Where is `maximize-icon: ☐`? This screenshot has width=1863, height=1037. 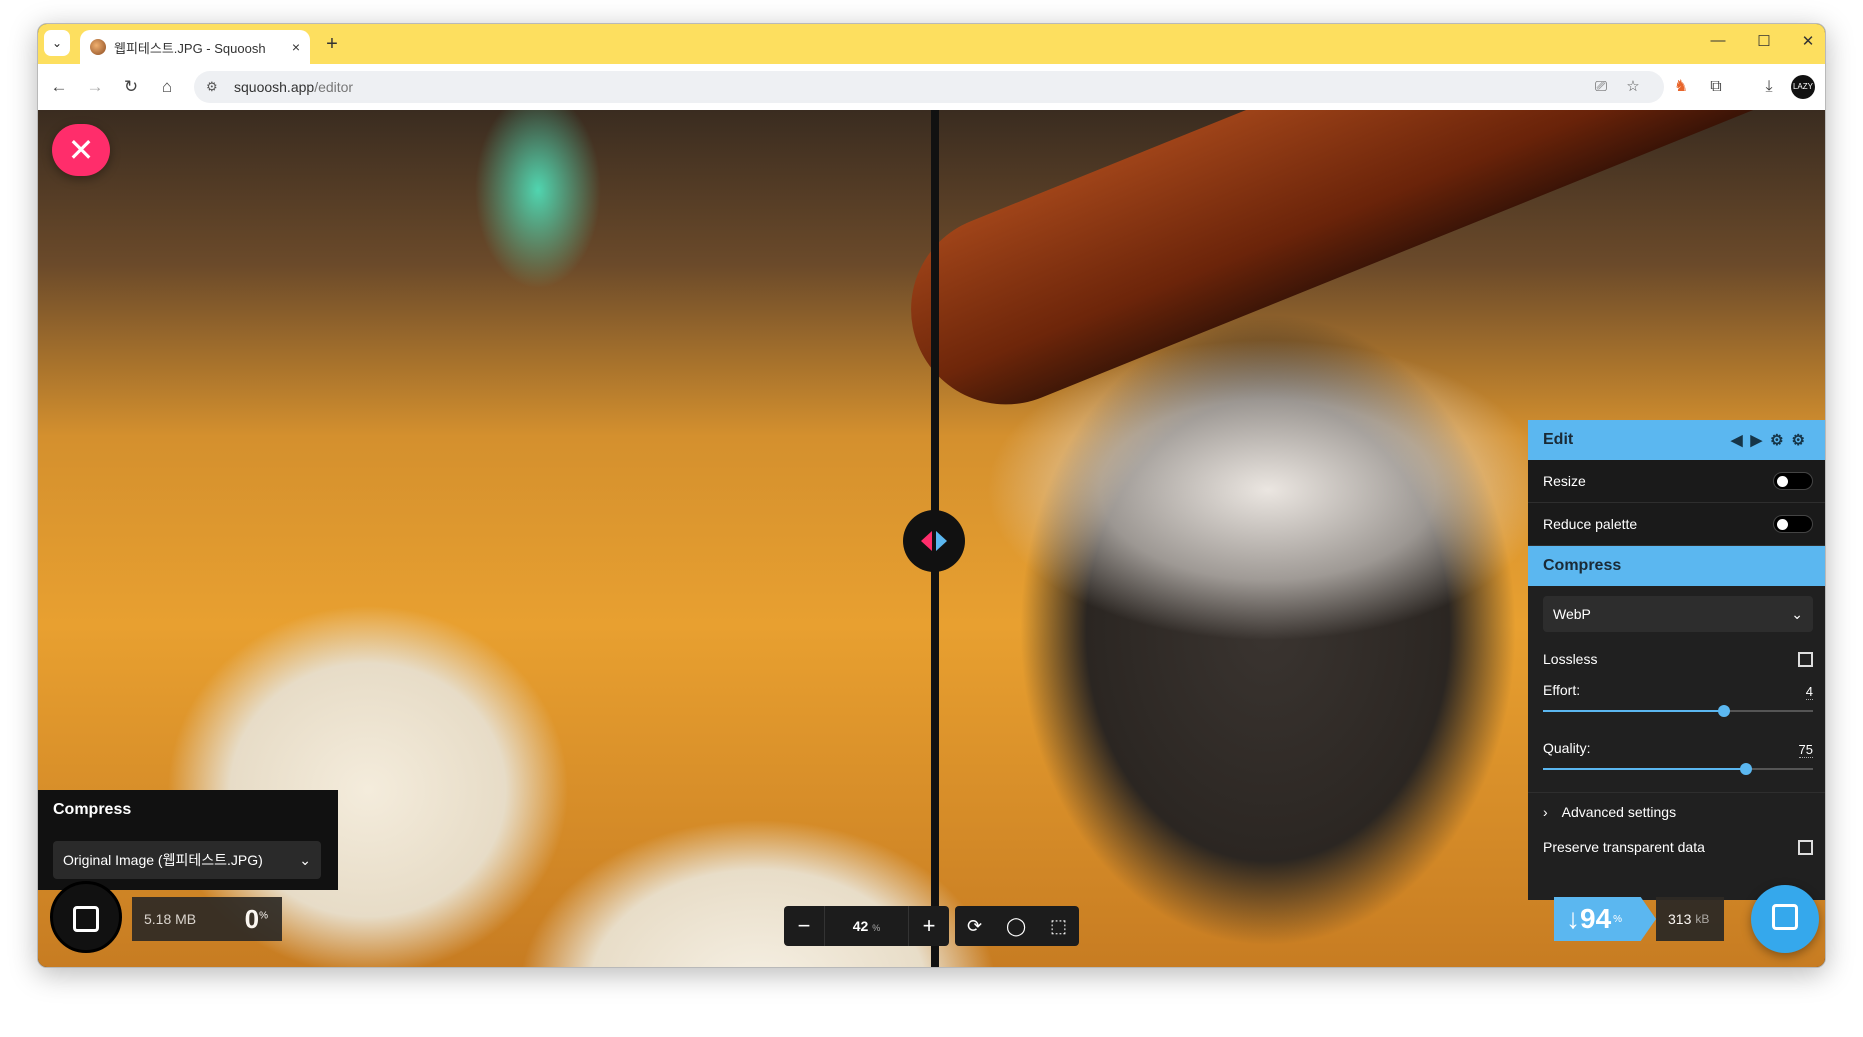 maximize-icon: ☐ is located at coordinates (1764, 41).